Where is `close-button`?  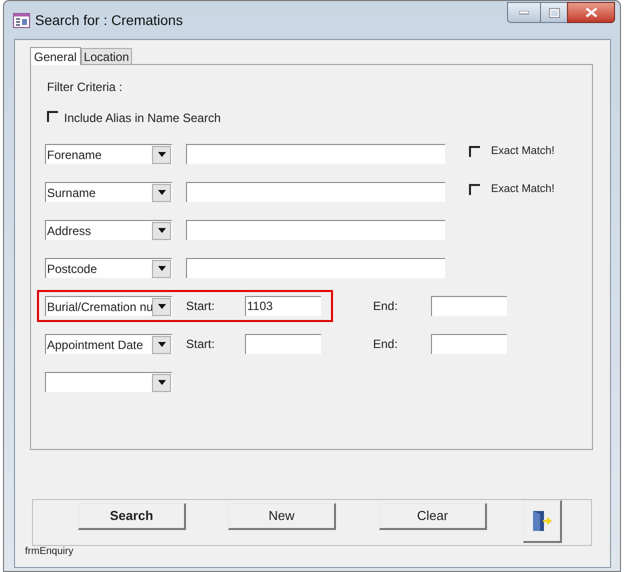
close-button is located at coordinates (591, 12).